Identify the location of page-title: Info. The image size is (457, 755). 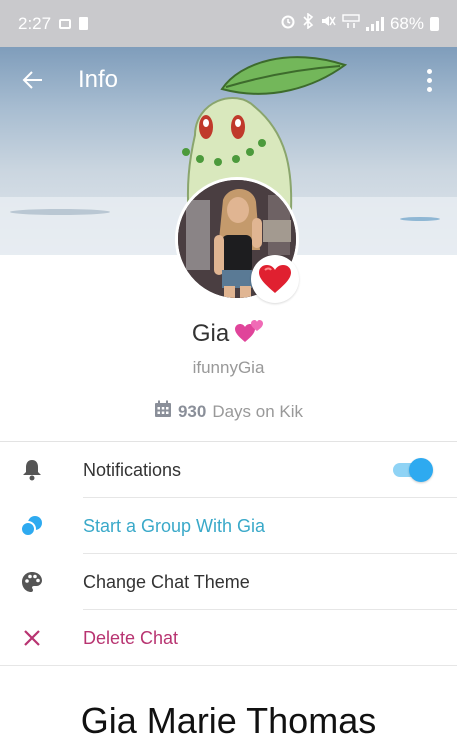
(98, 79).